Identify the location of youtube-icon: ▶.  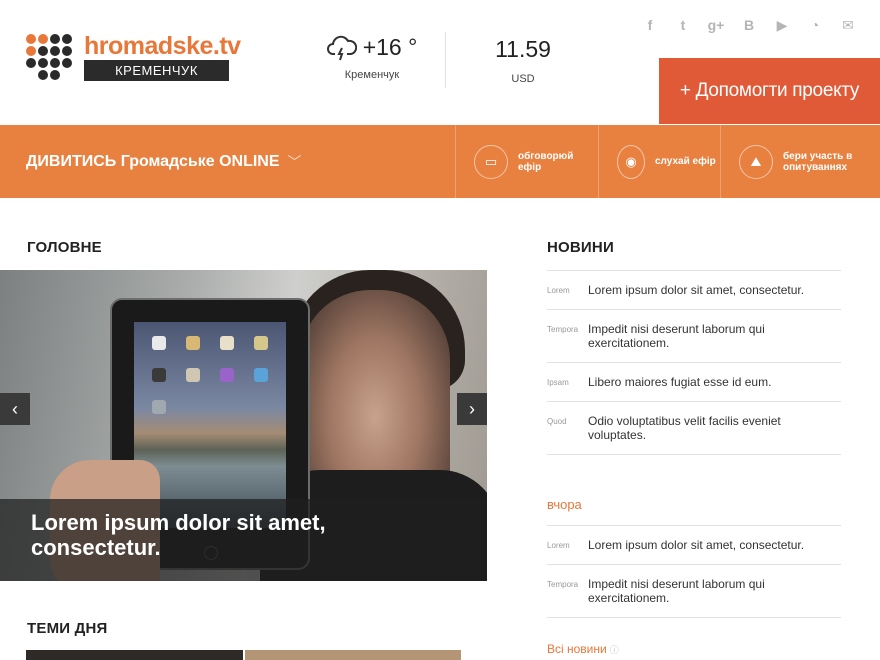
(782, 25).